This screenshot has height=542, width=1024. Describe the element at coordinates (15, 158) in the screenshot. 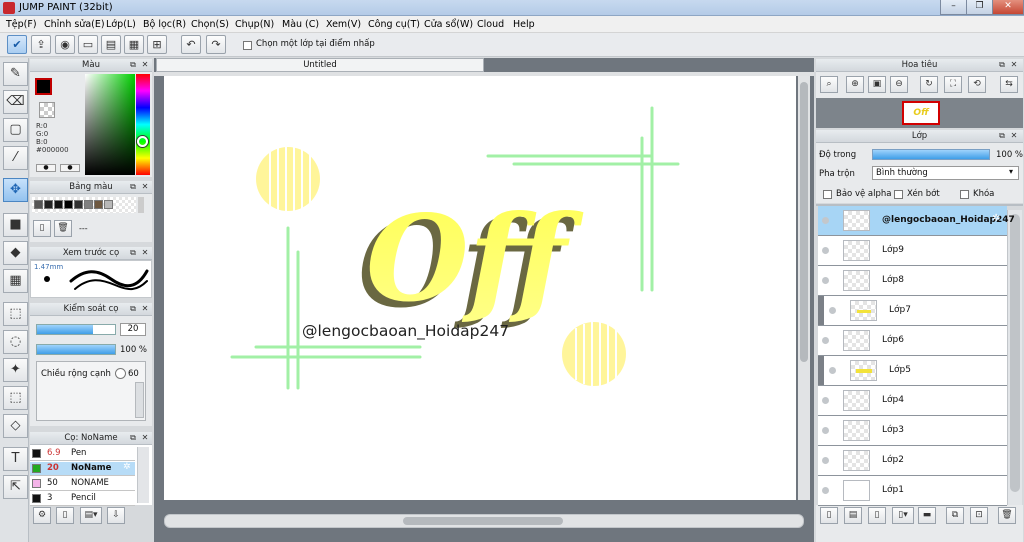

I see `line-icon: ⁄` at that location.